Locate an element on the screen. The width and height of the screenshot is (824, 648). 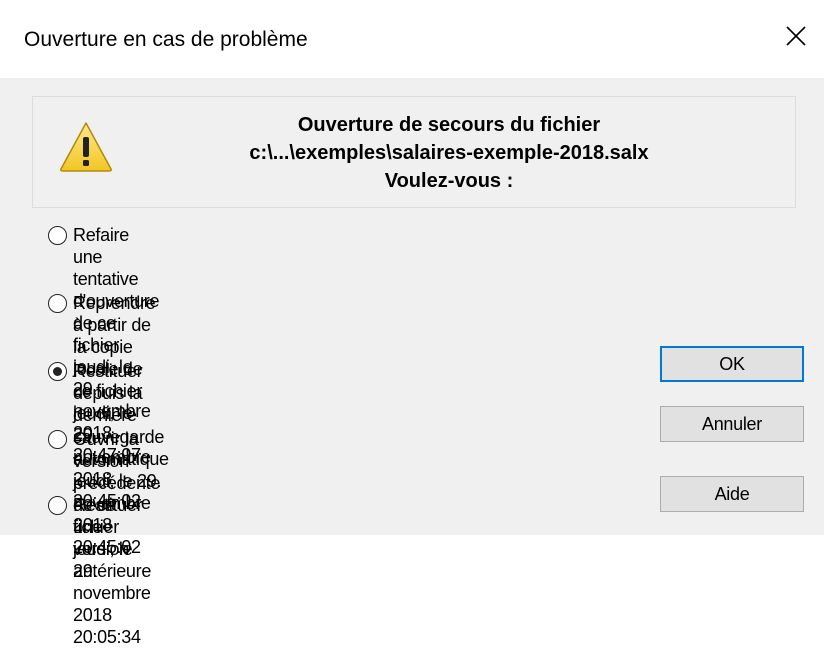
message-question: Voulez-vous : is located at coordinates (449, 181).